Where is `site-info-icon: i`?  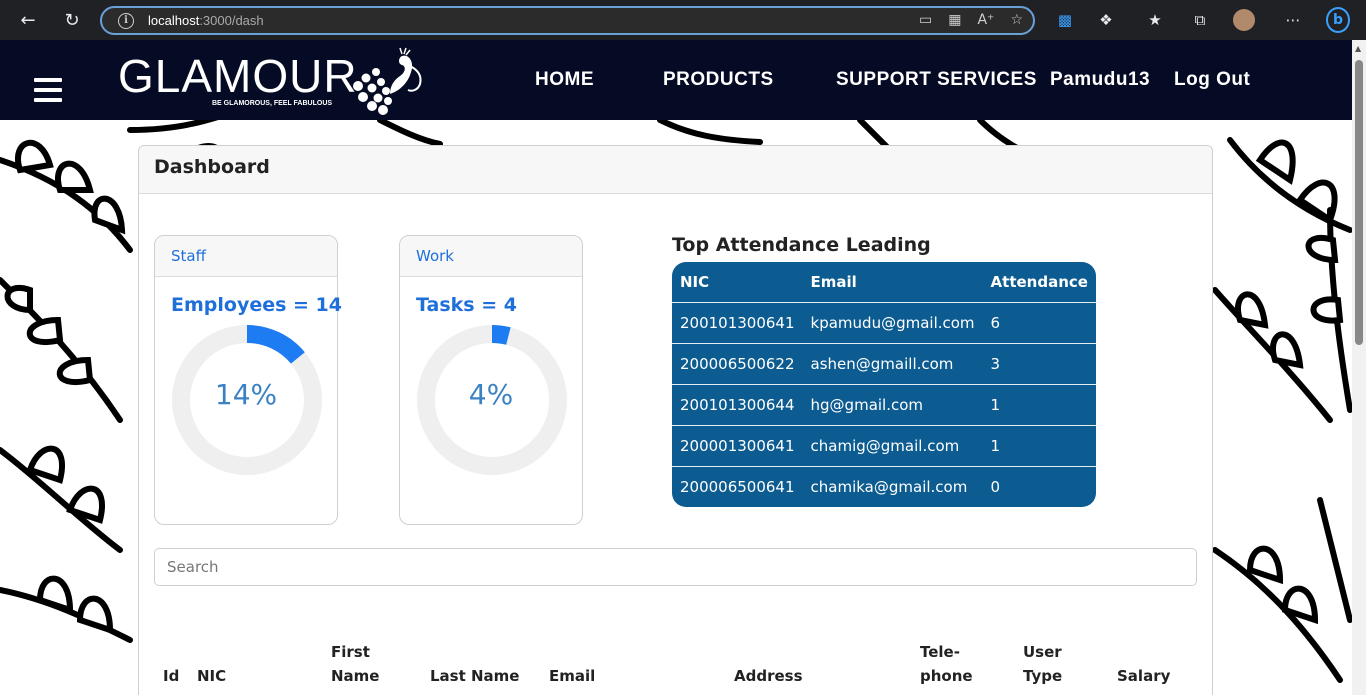
site-info-icon: i is located at coordinates (126, 20).